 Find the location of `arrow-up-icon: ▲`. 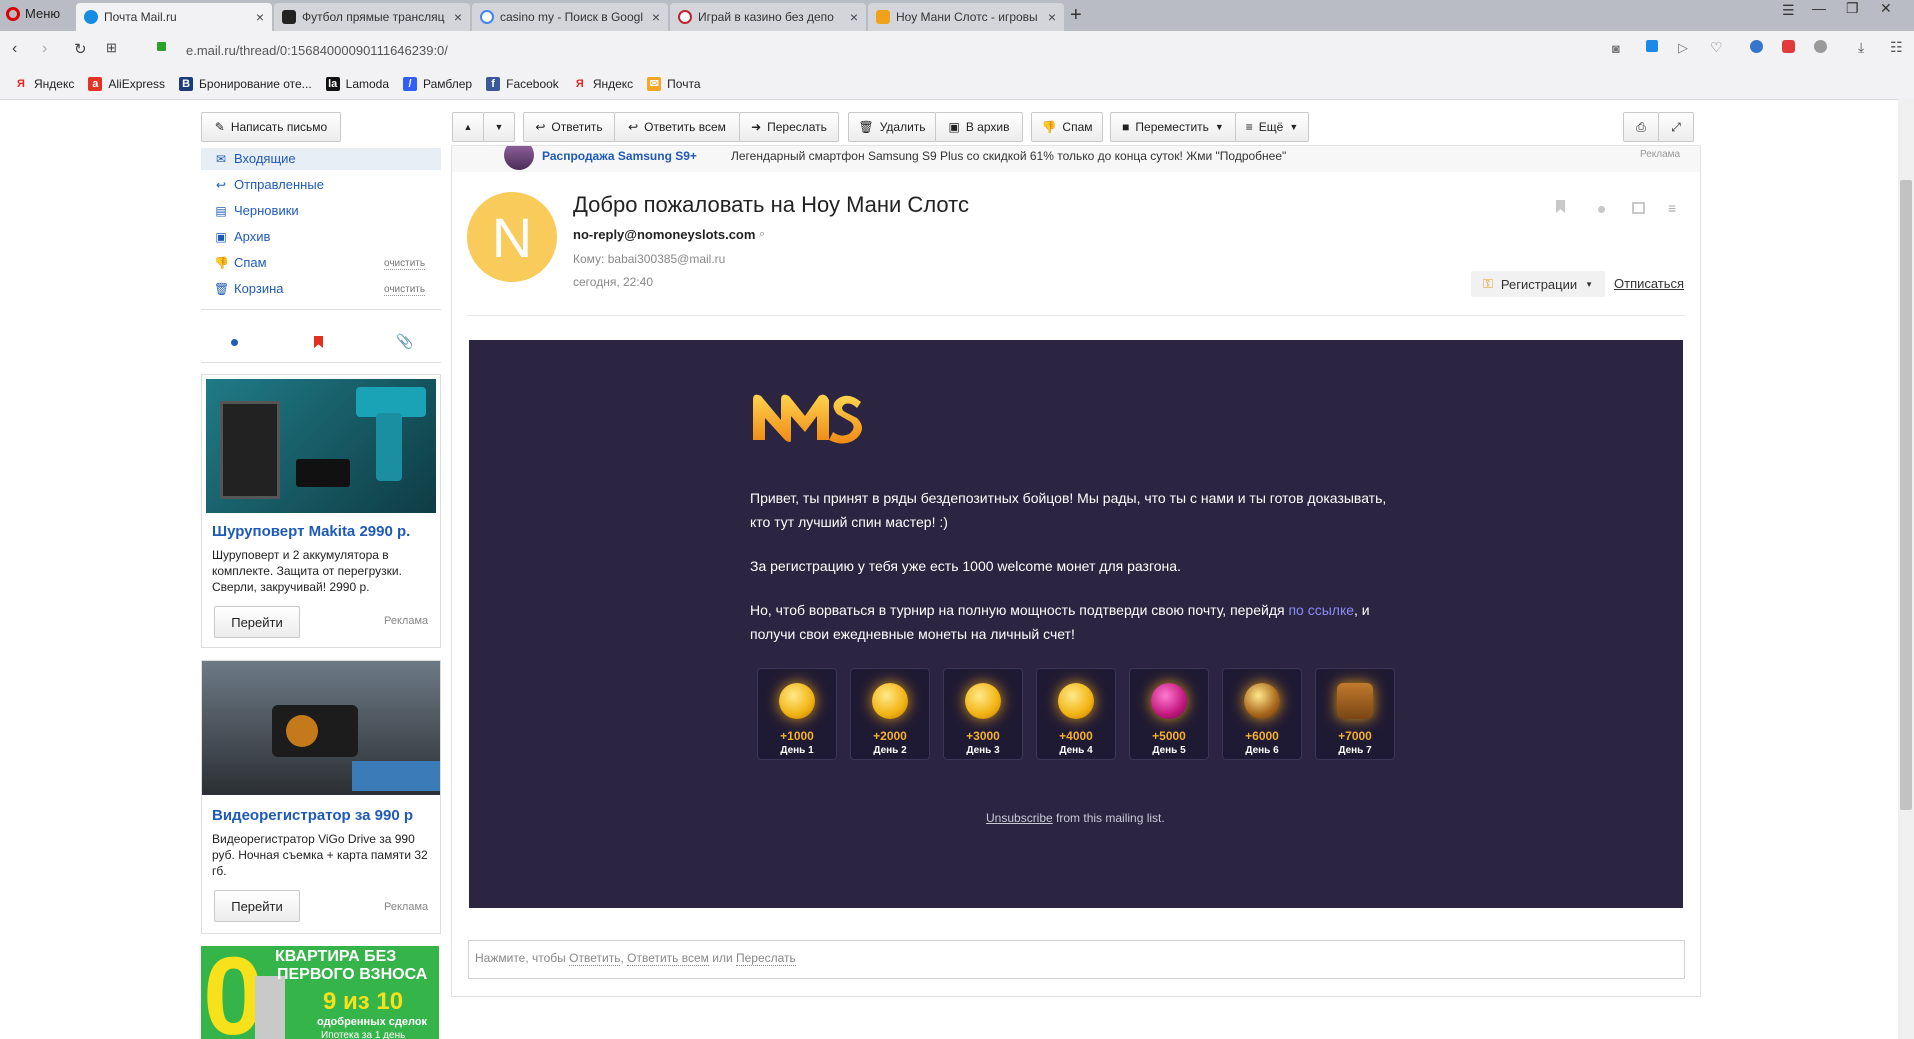

arrow-up-icon: ▲ is located at coordinates (468, 127).